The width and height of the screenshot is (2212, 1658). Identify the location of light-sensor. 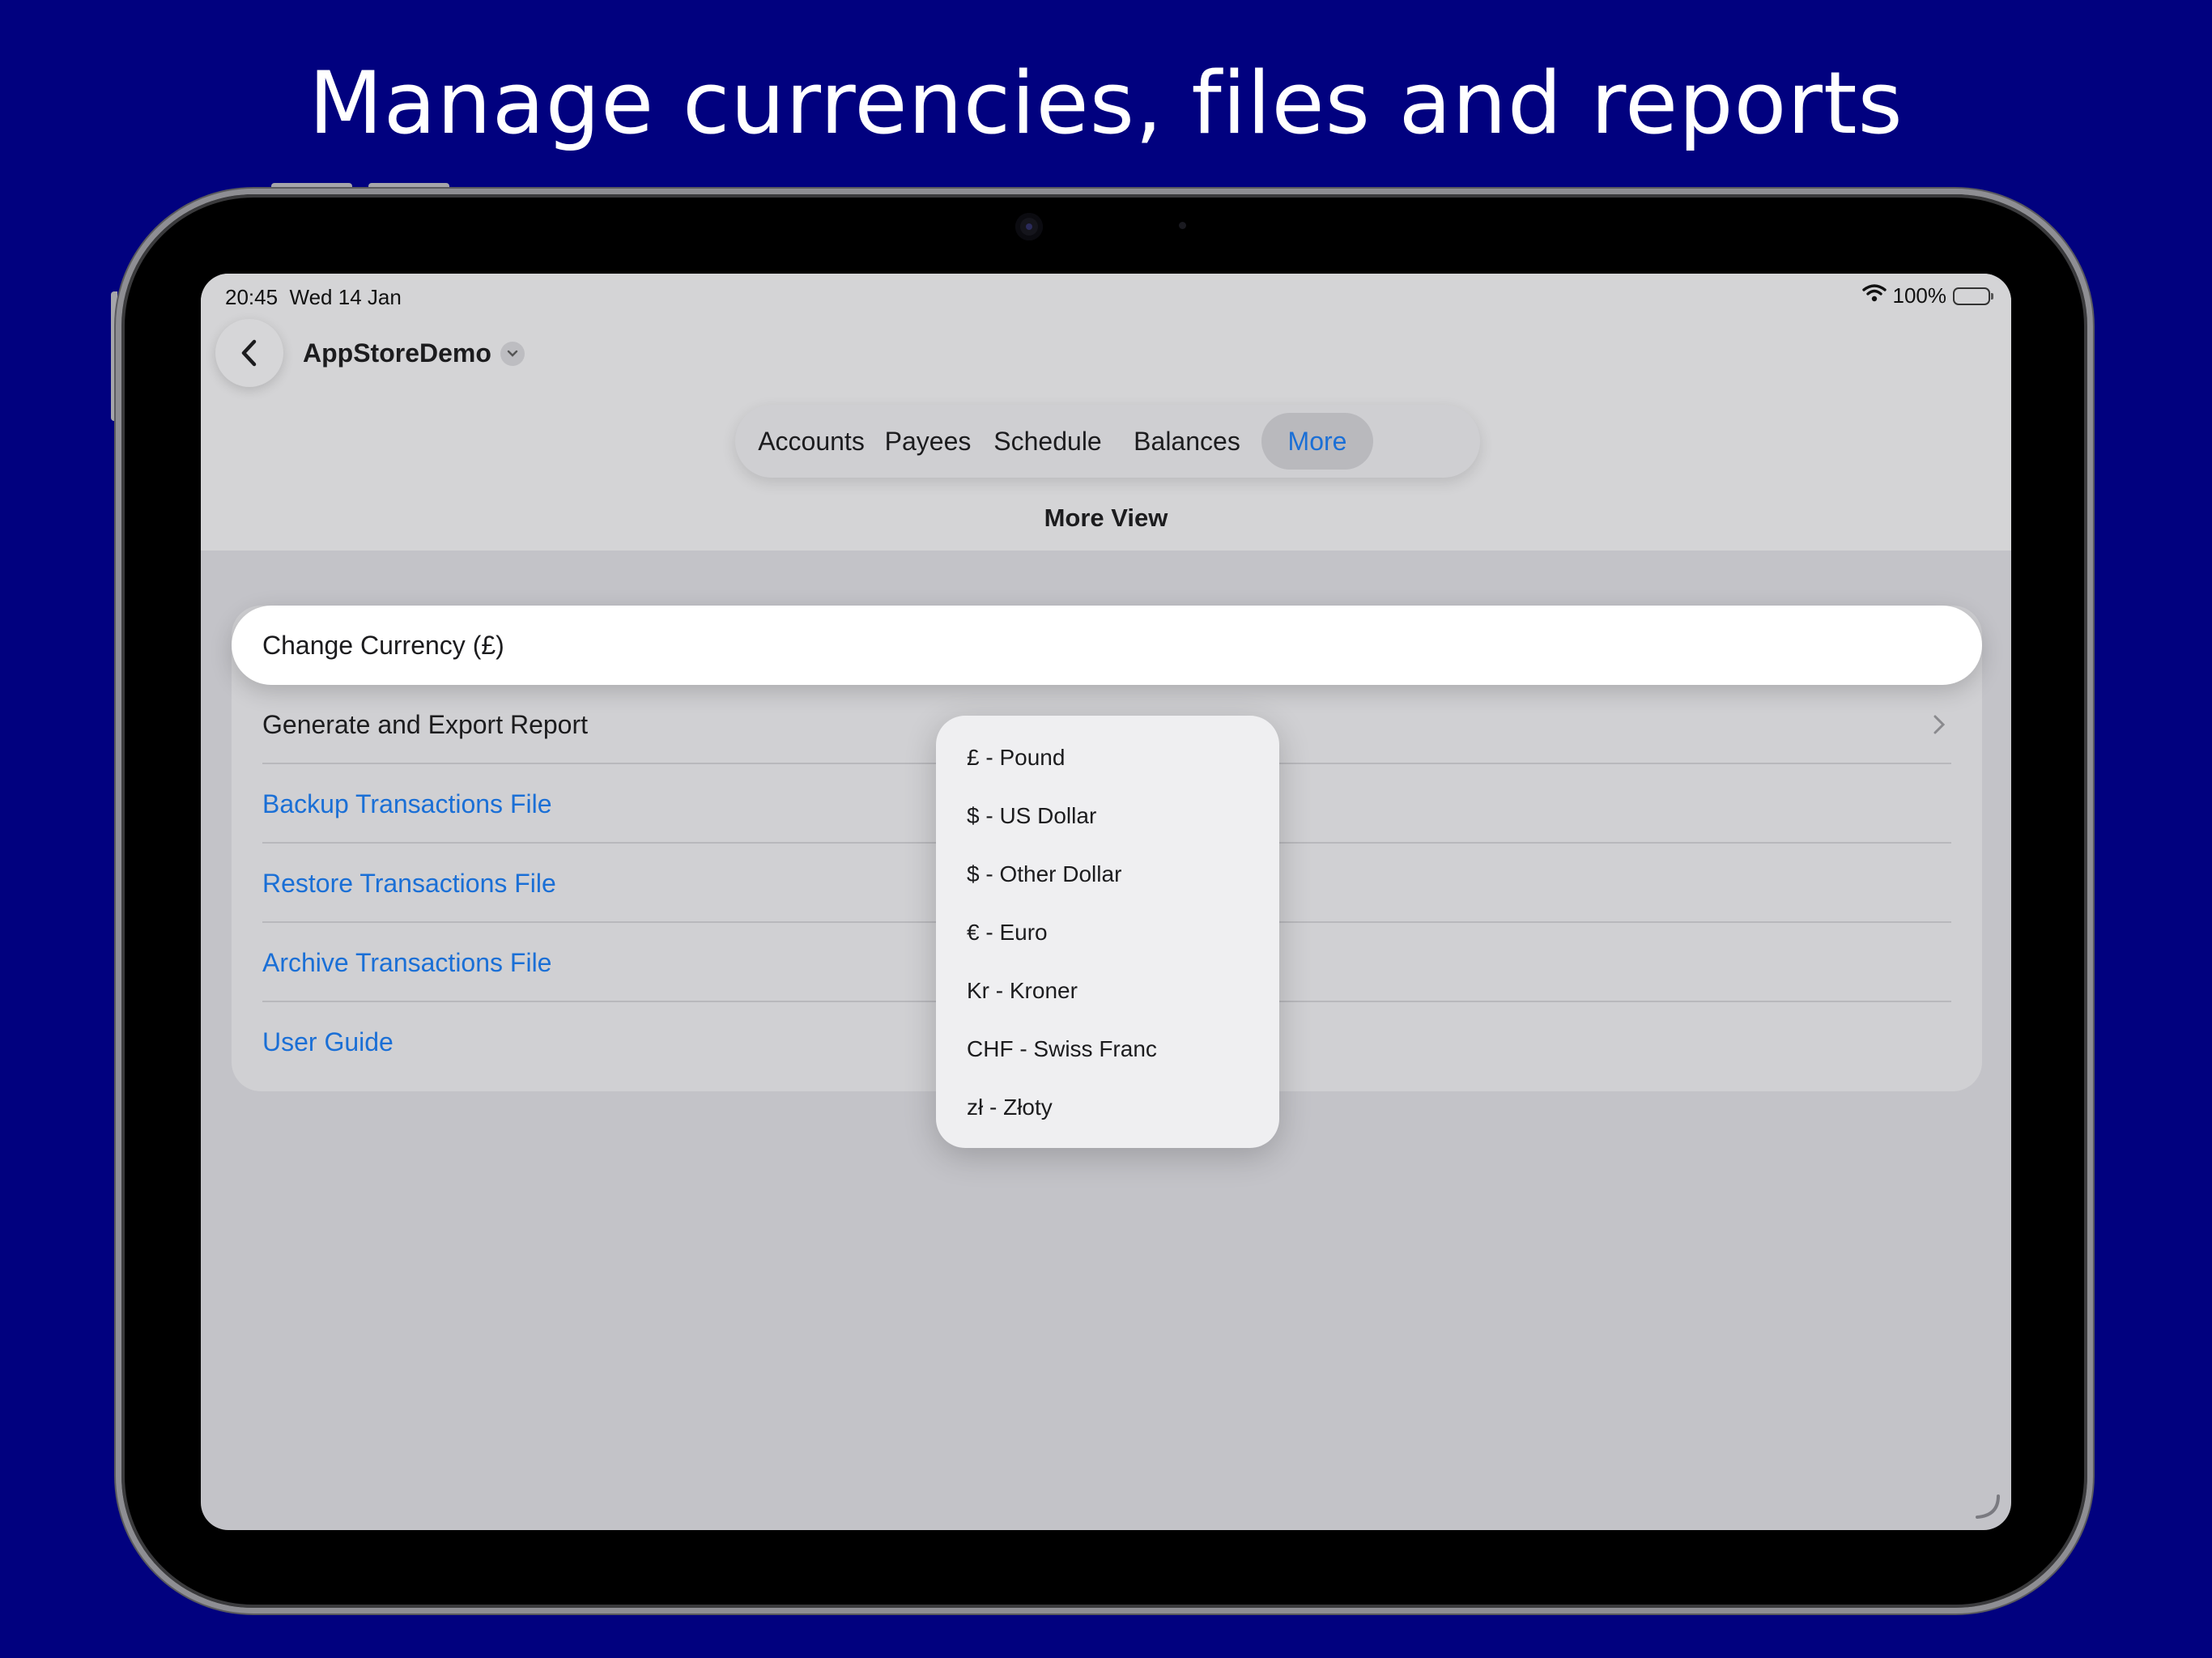
(1182, 225).